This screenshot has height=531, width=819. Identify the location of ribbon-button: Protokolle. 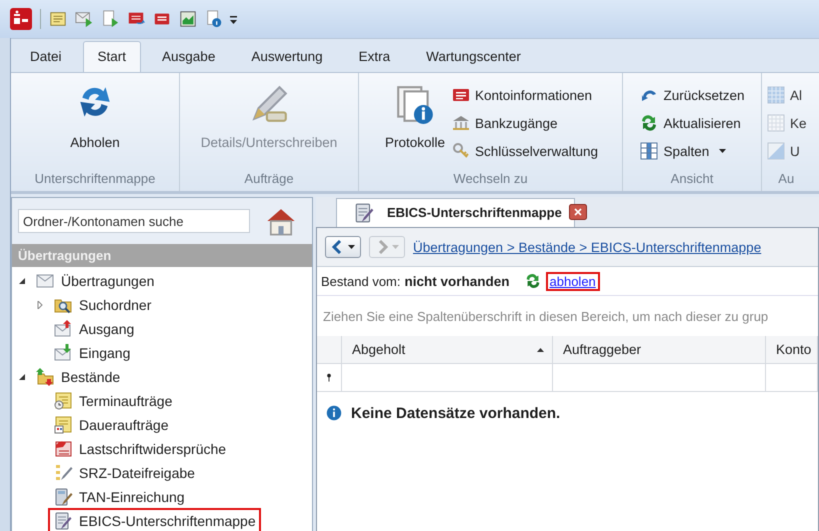
(414, 116).